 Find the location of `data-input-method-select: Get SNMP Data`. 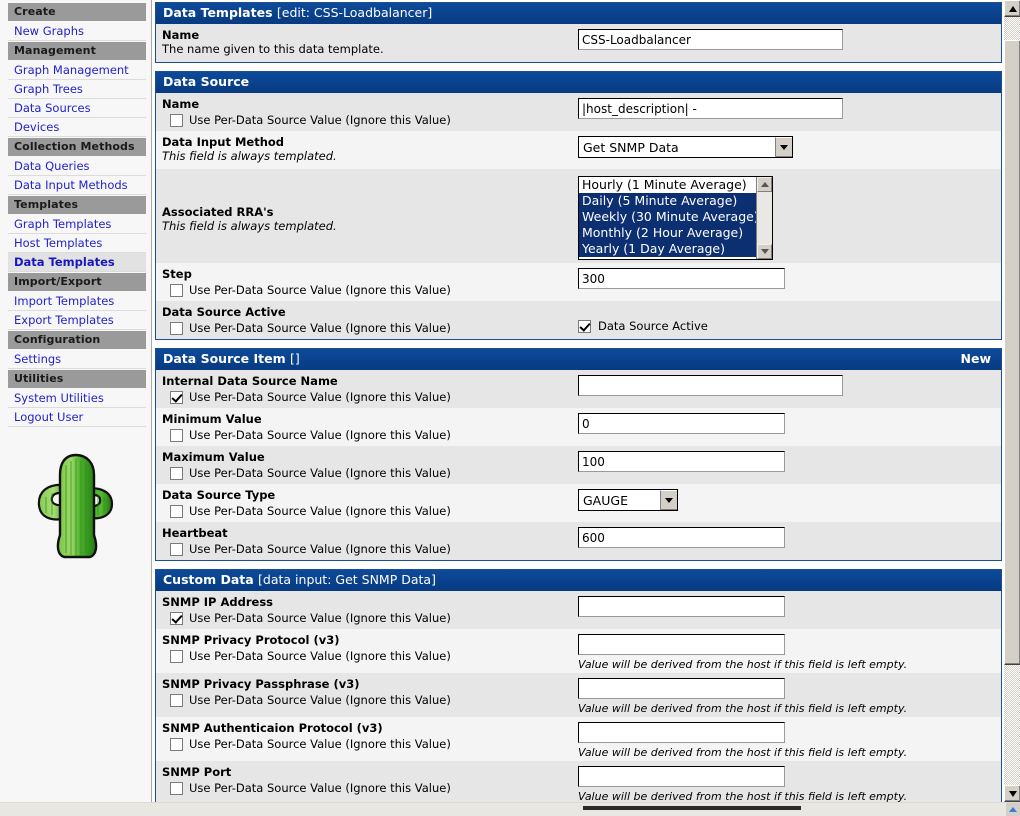

data-input-method-select: Get SNMP Data is located at coordinates (685, 147).